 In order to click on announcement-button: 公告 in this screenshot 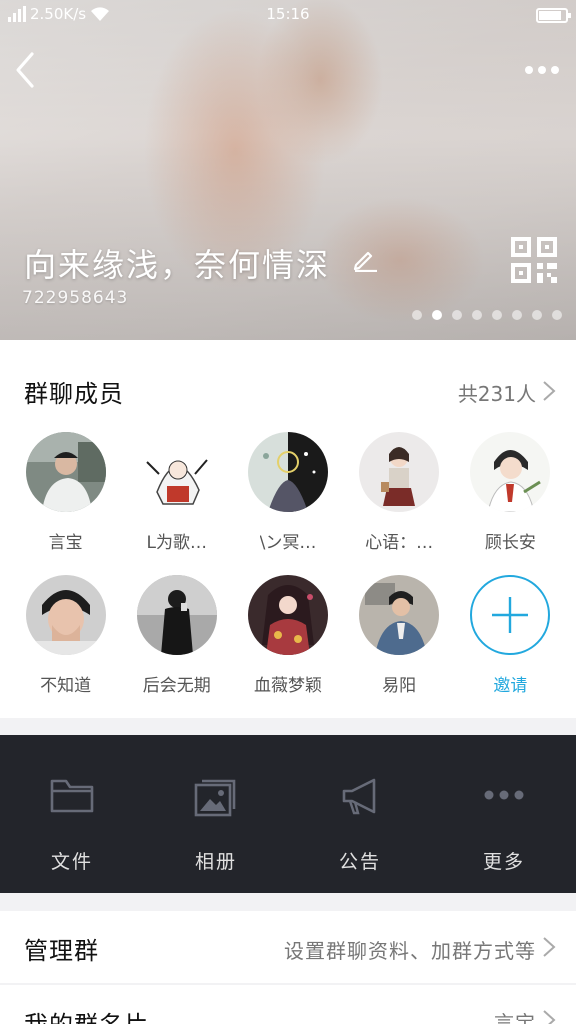, I will do `click(360, 814)`.